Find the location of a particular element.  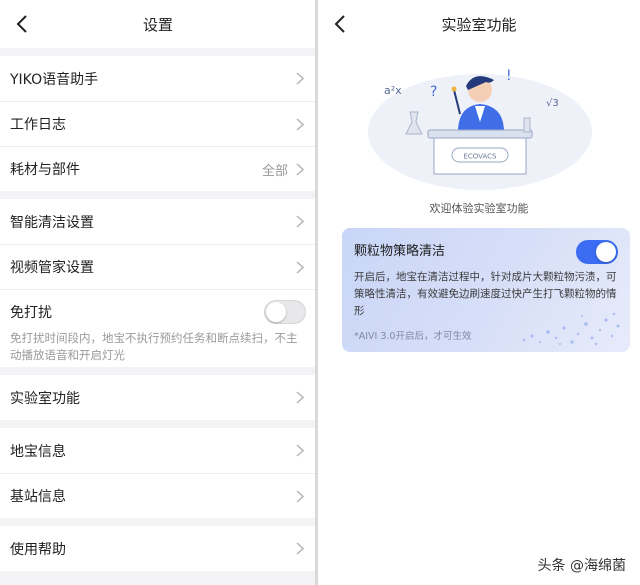

dnd-description: 免打扰时间段内，地宝不执行预约任务和断点续扫，不主动播放语音和开启灯光 is located at coordinates (154, 346).